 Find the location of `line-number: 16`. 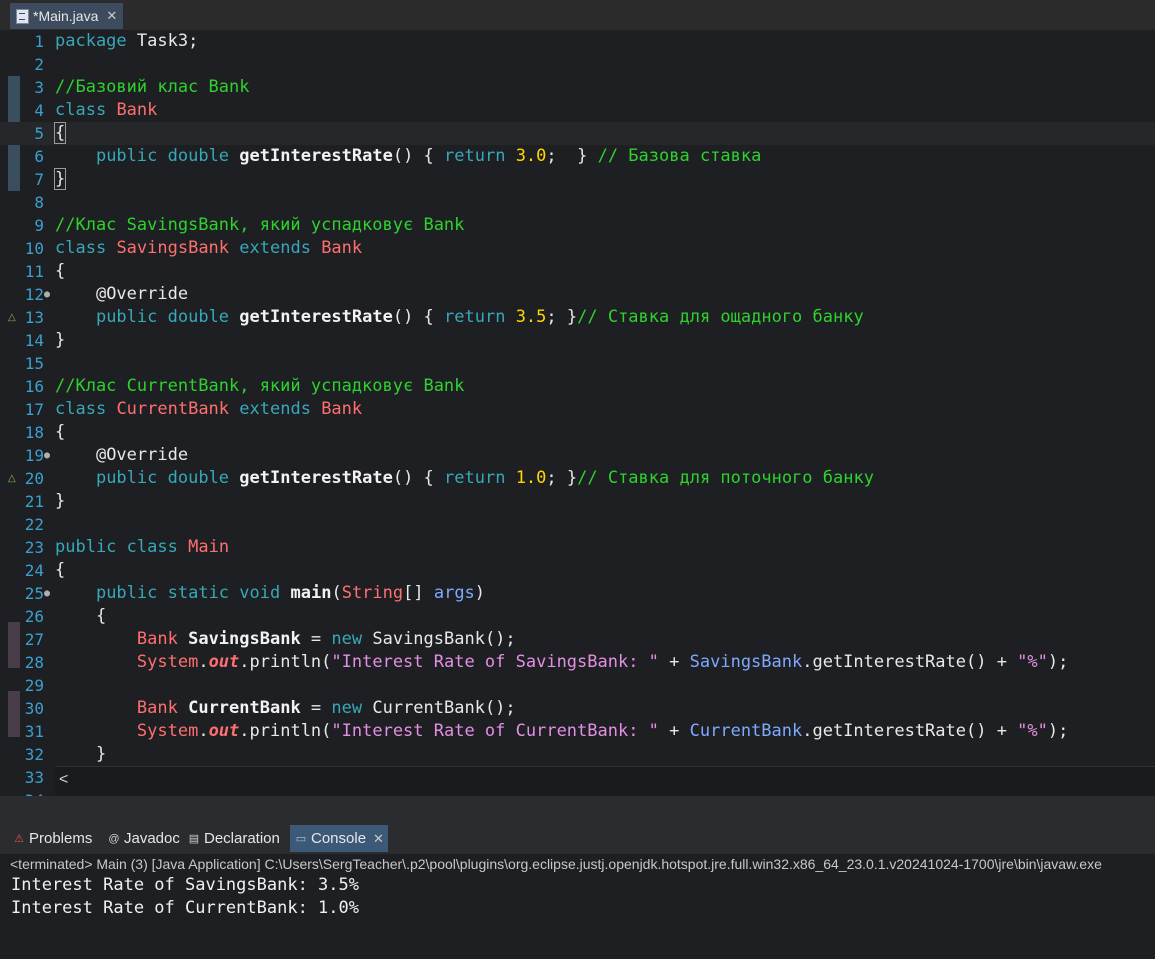

line-number: 16 is located at coordinates (34, 386).